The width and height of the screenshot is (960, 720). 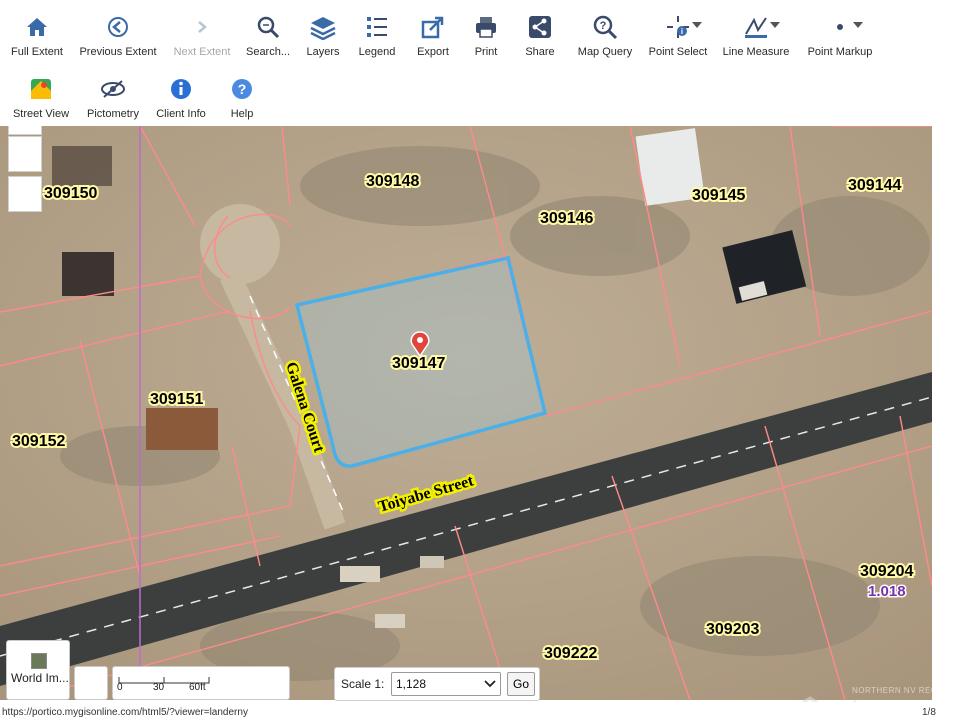 What do you see at coordinates (37, 27) in the screenshot?
I see `home-icon` at bounding box center [37, 27].